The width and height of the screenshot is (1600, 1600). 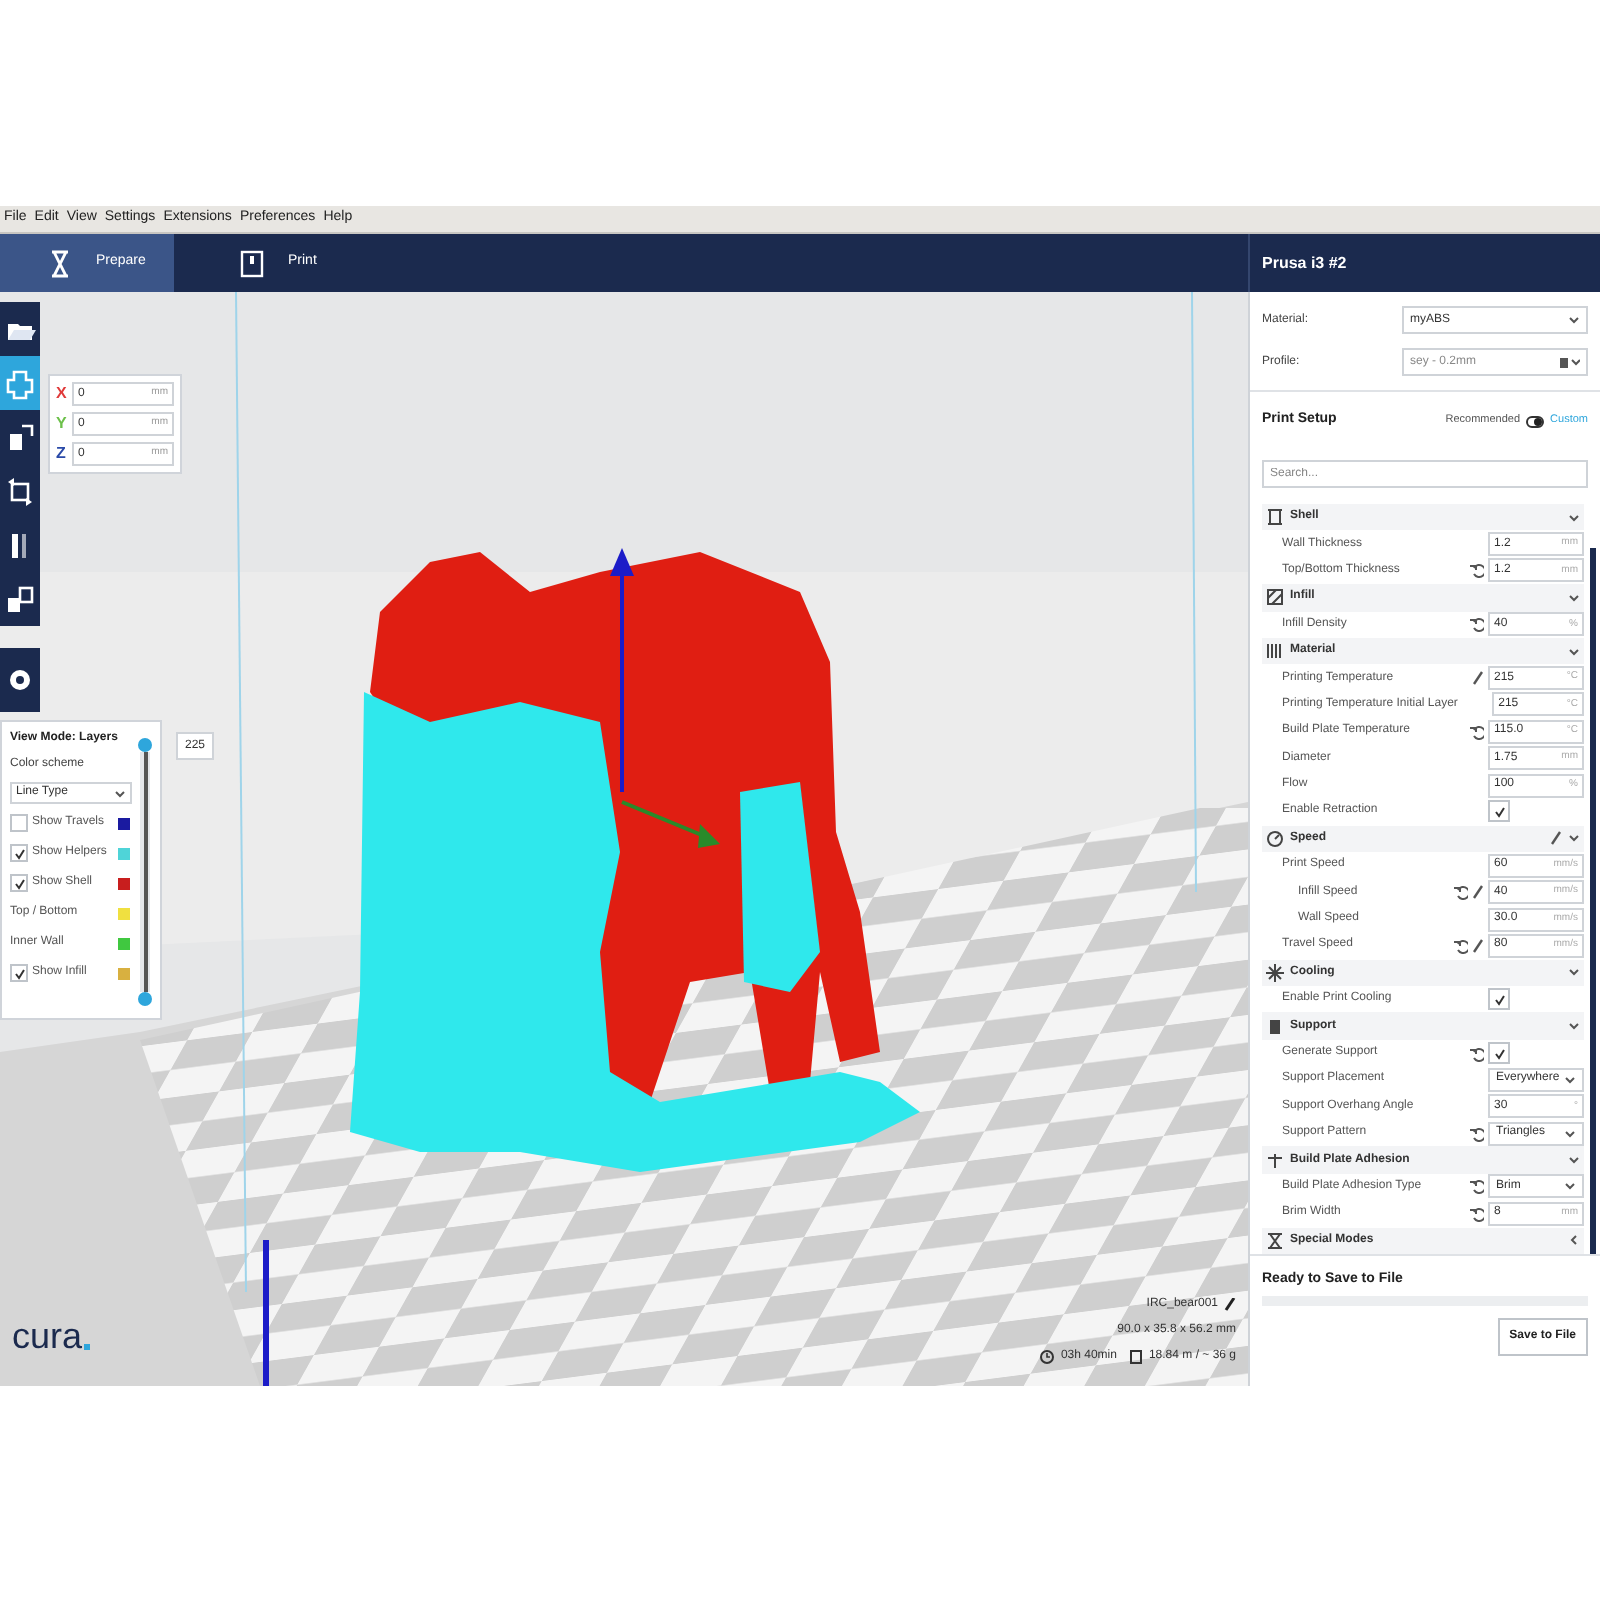 I want to click on view-mode-button, so click(x=20, y=680).